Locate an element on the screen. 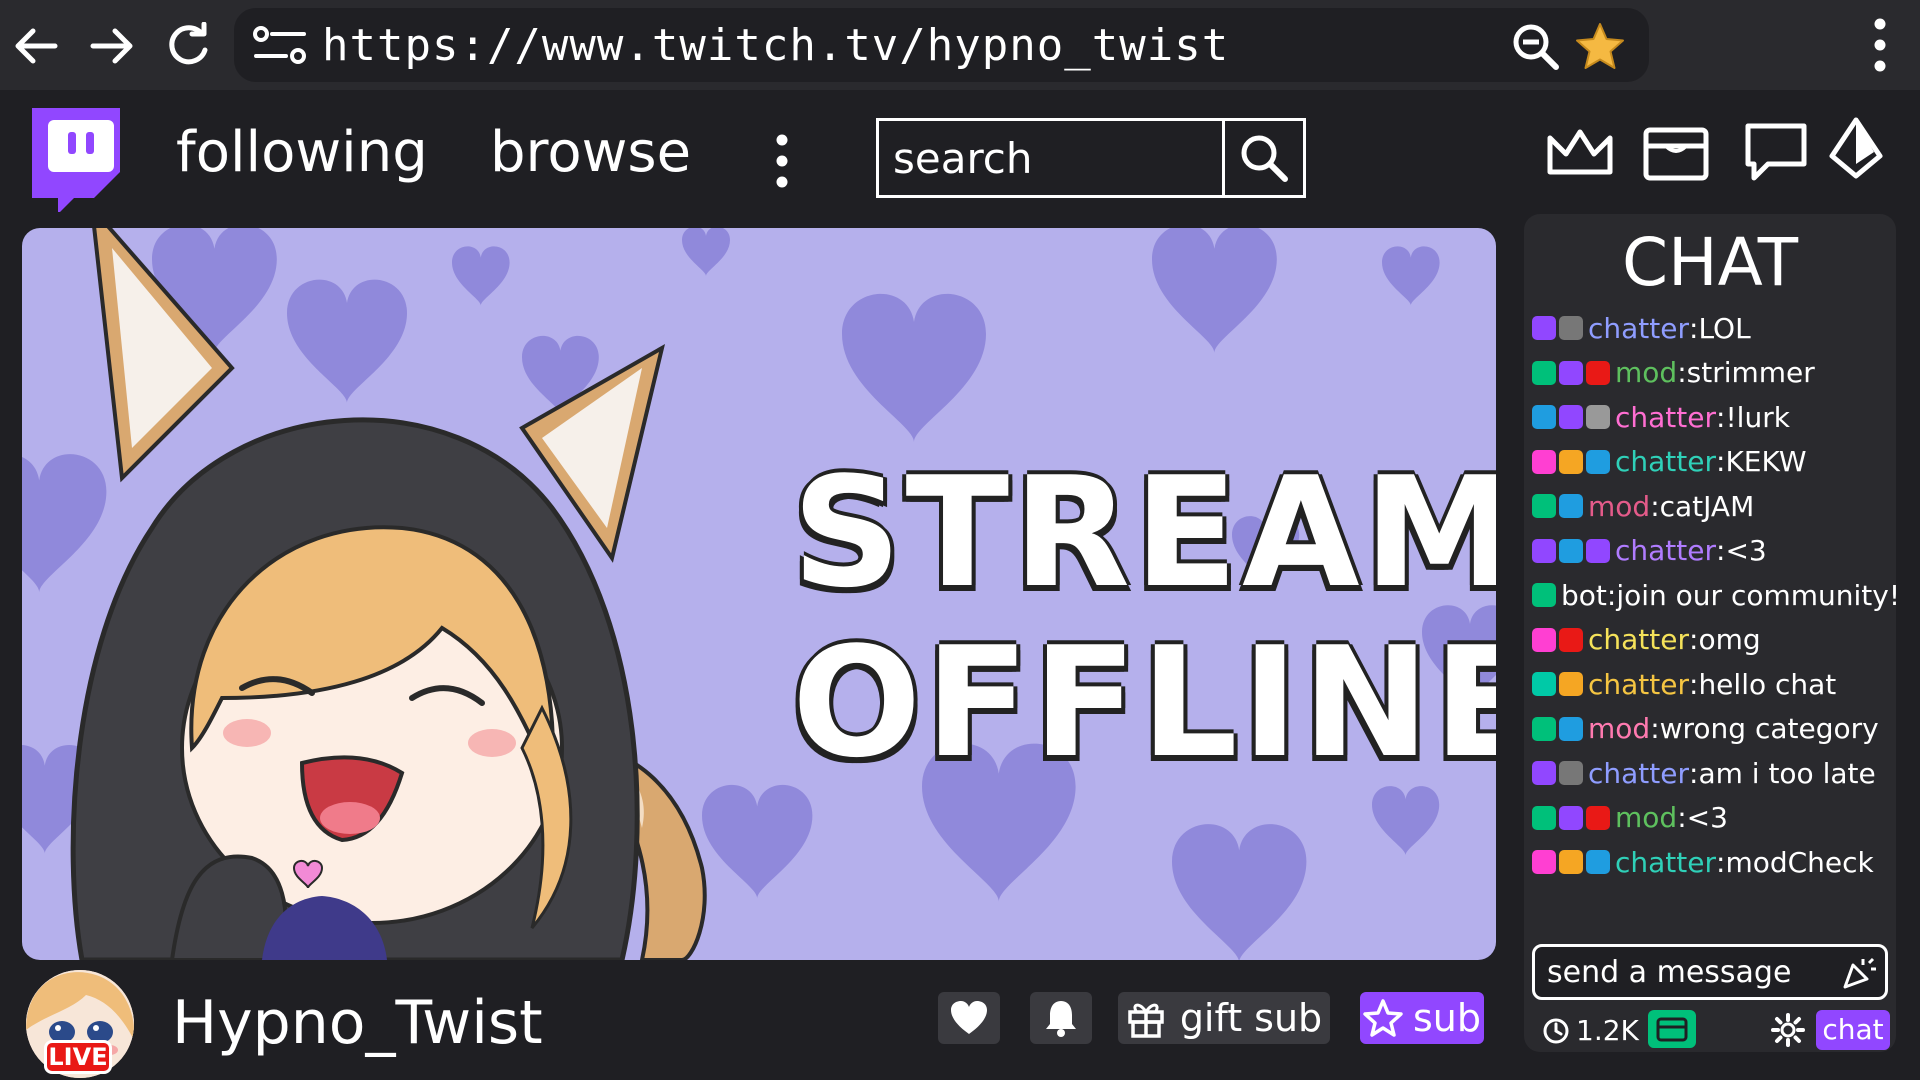 The image size is (1920, 1080). chat-footer: 1.2K chat is located at coordinates (1711, 1030).